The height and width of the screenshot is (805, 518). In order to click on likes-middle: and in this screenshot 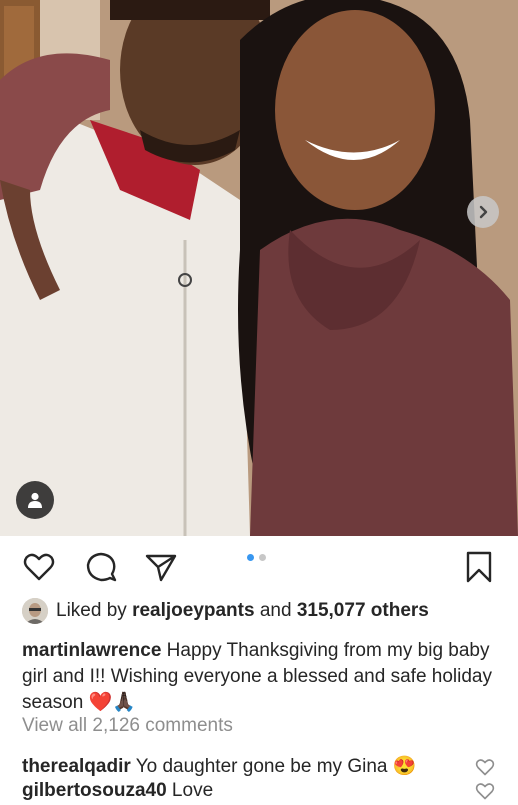, I will do `click(275, 610)`.